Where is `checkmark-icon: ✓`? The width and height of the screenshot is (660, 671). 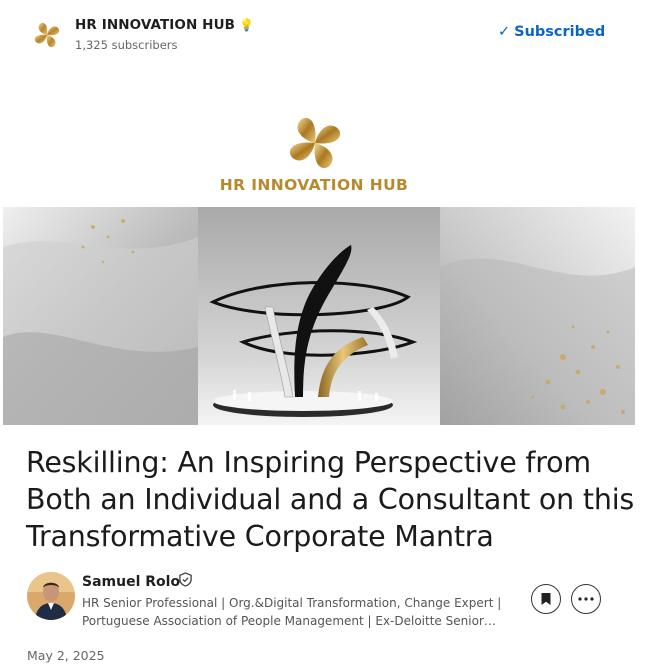
checkmark-icon: ✓ is located at coordinates (504, 32).